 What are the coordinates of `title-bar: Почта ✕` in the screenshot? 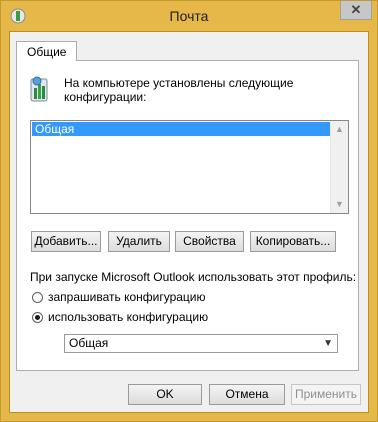 It's located at (189, 16).